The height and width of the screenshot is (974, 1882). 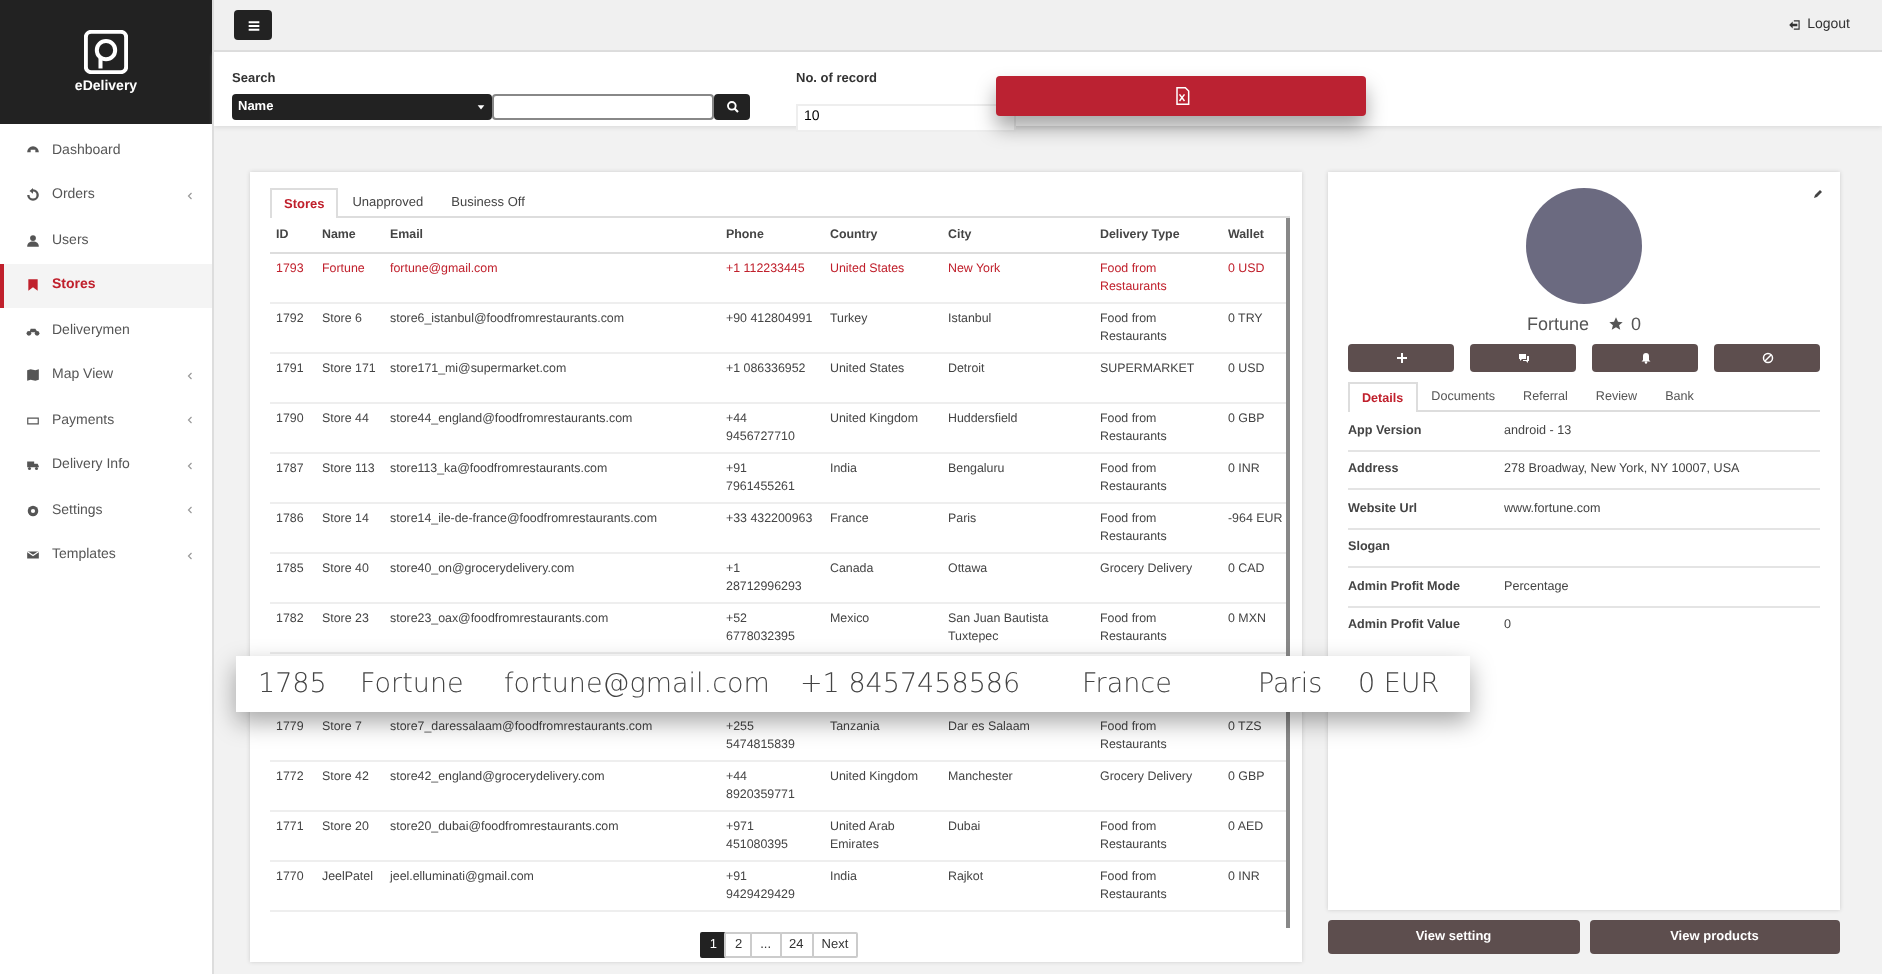 I want to click on highlighted-cell: 0 EUR, so click(x=1399, y=684).